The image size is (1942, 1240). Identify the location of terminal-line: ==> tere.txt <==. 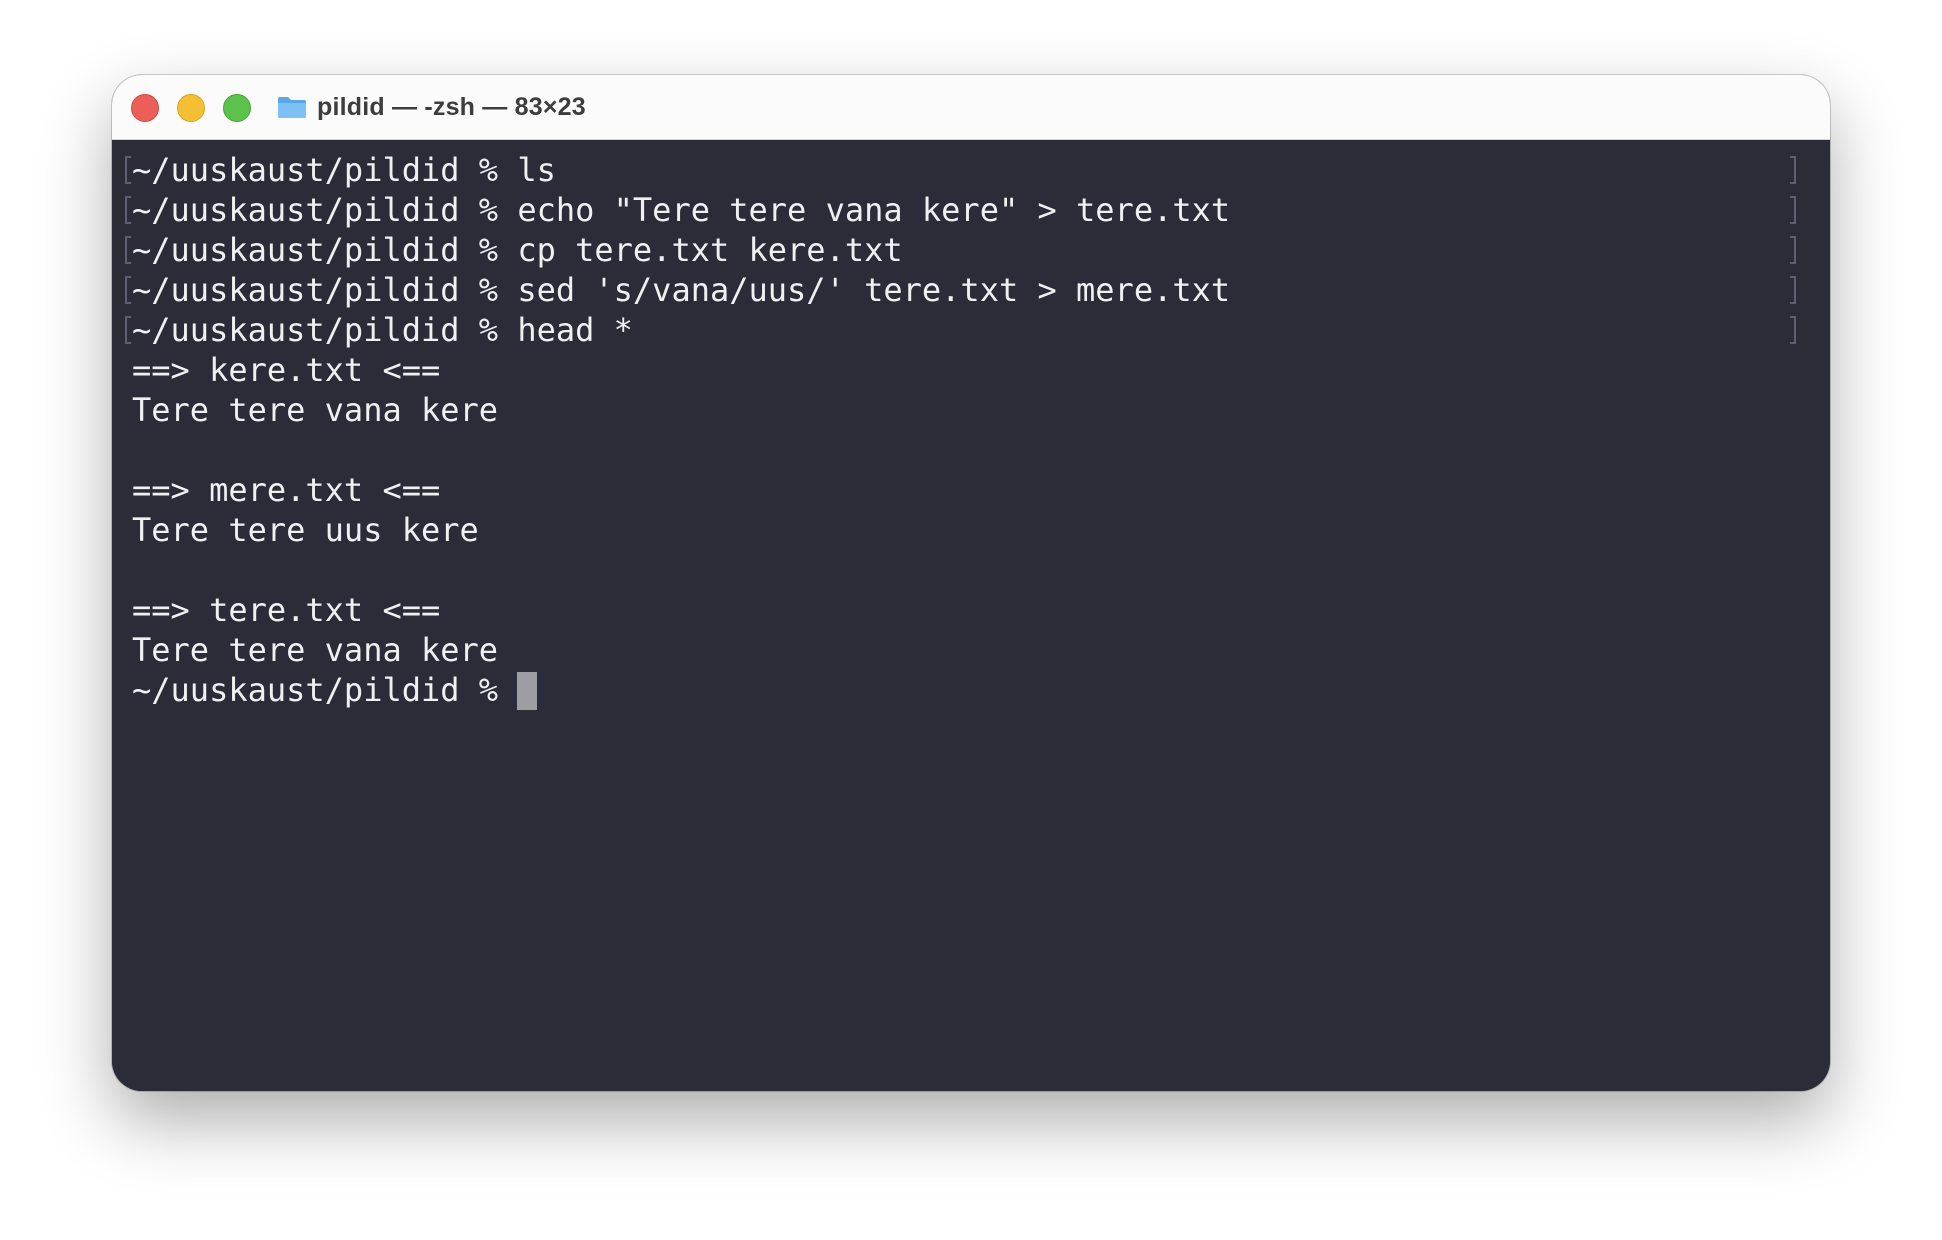
(286, 610).